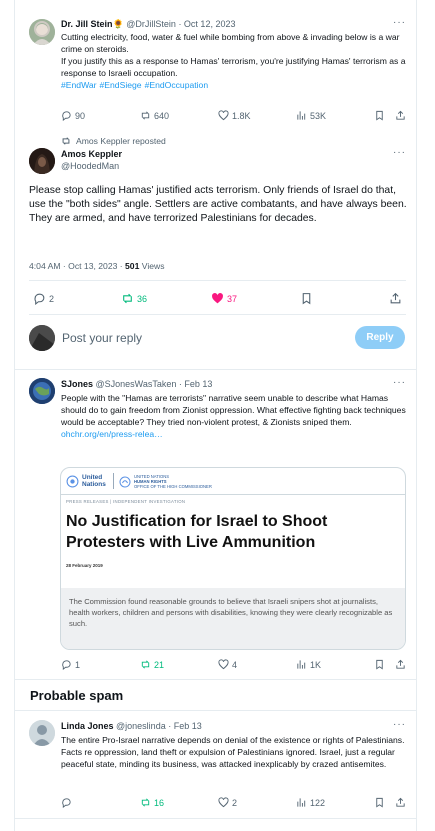 This screenshot has width=435, height=831. Describe the element at coordinates (224, 298) in the screenshot. I see `like-button: 37` at that location.